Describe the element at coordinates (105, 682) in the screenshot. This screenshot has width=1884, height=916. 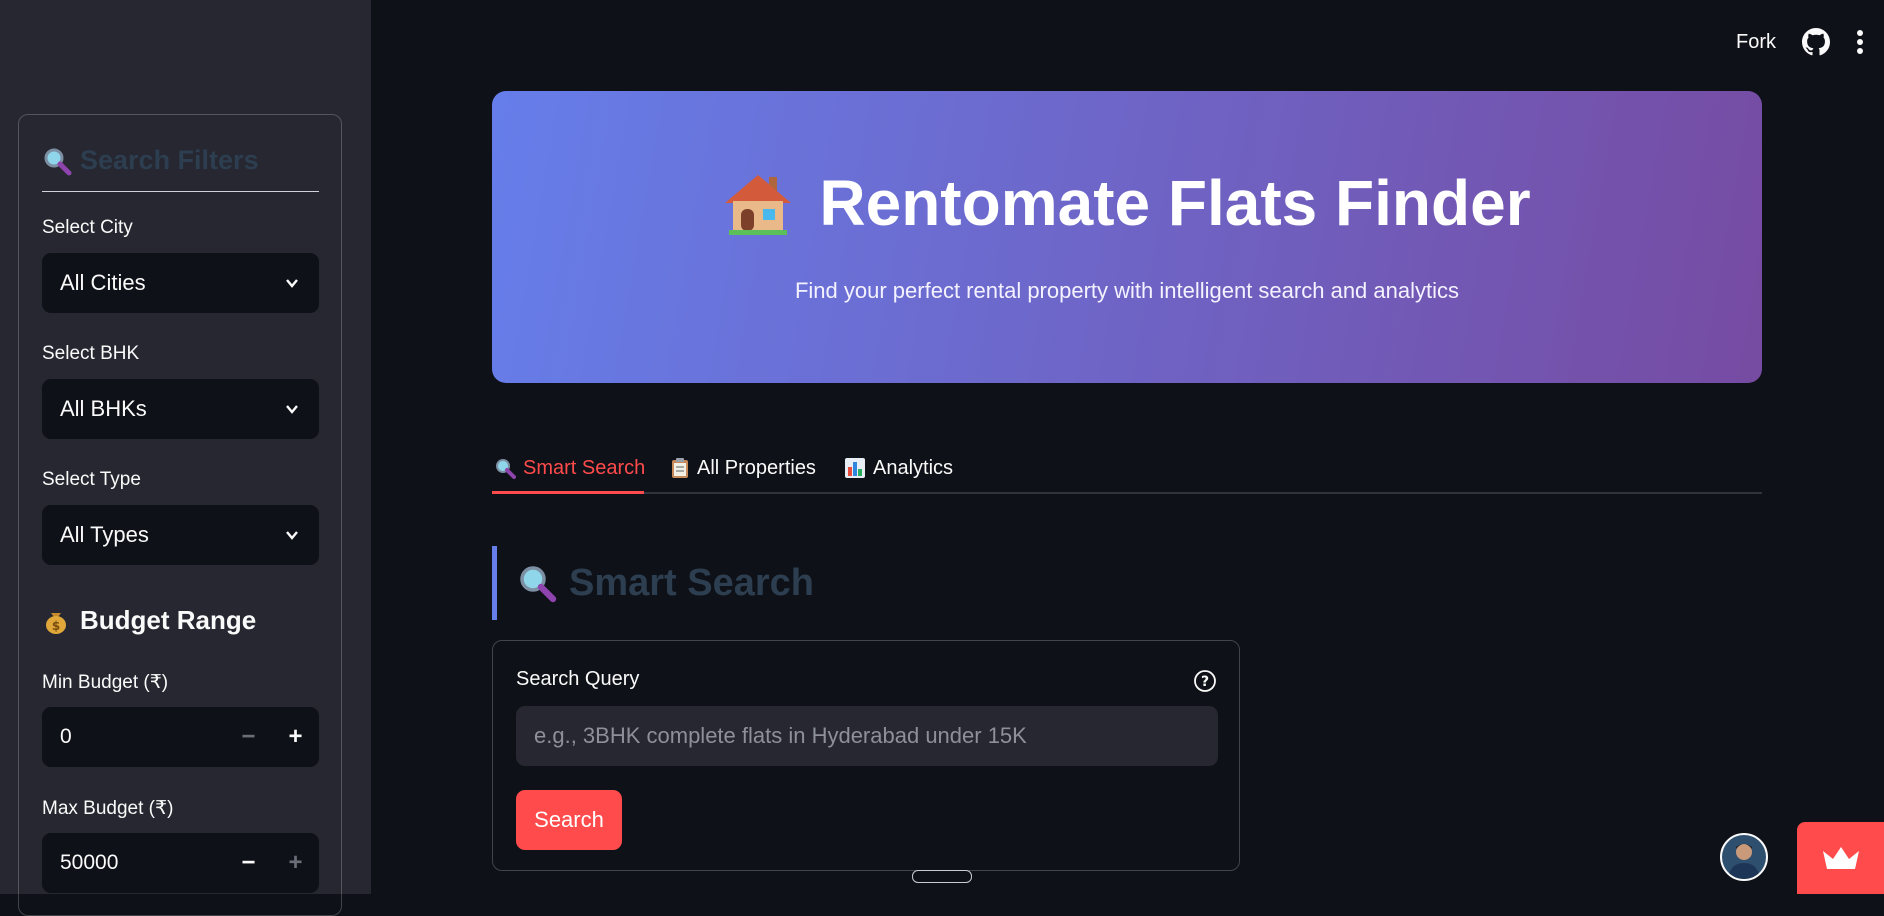
I see `min-budget-label: Min Budget (₹)` at that location.